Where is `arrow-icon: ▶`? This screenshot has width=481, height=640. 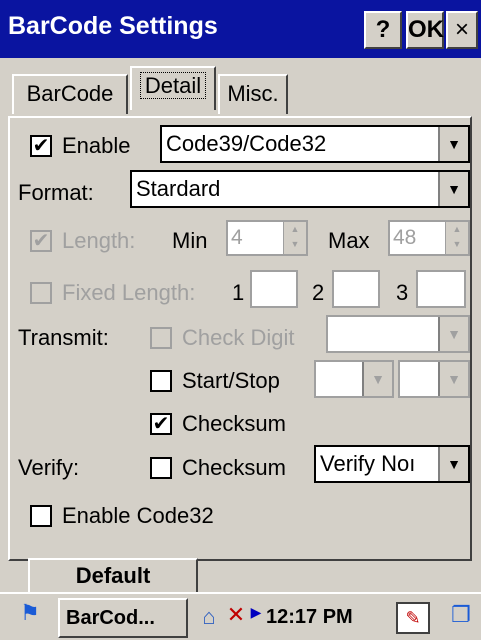
arrow-icon: ▶ is located at coordinates (256, 612).